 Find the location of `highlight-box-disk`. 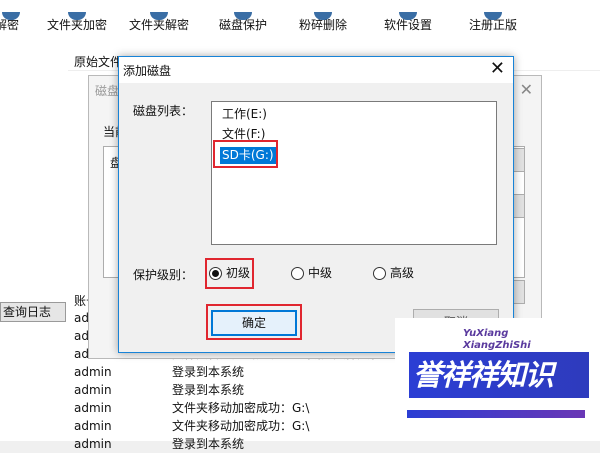

highlight-box-disk is located at coordinates (245, 154).